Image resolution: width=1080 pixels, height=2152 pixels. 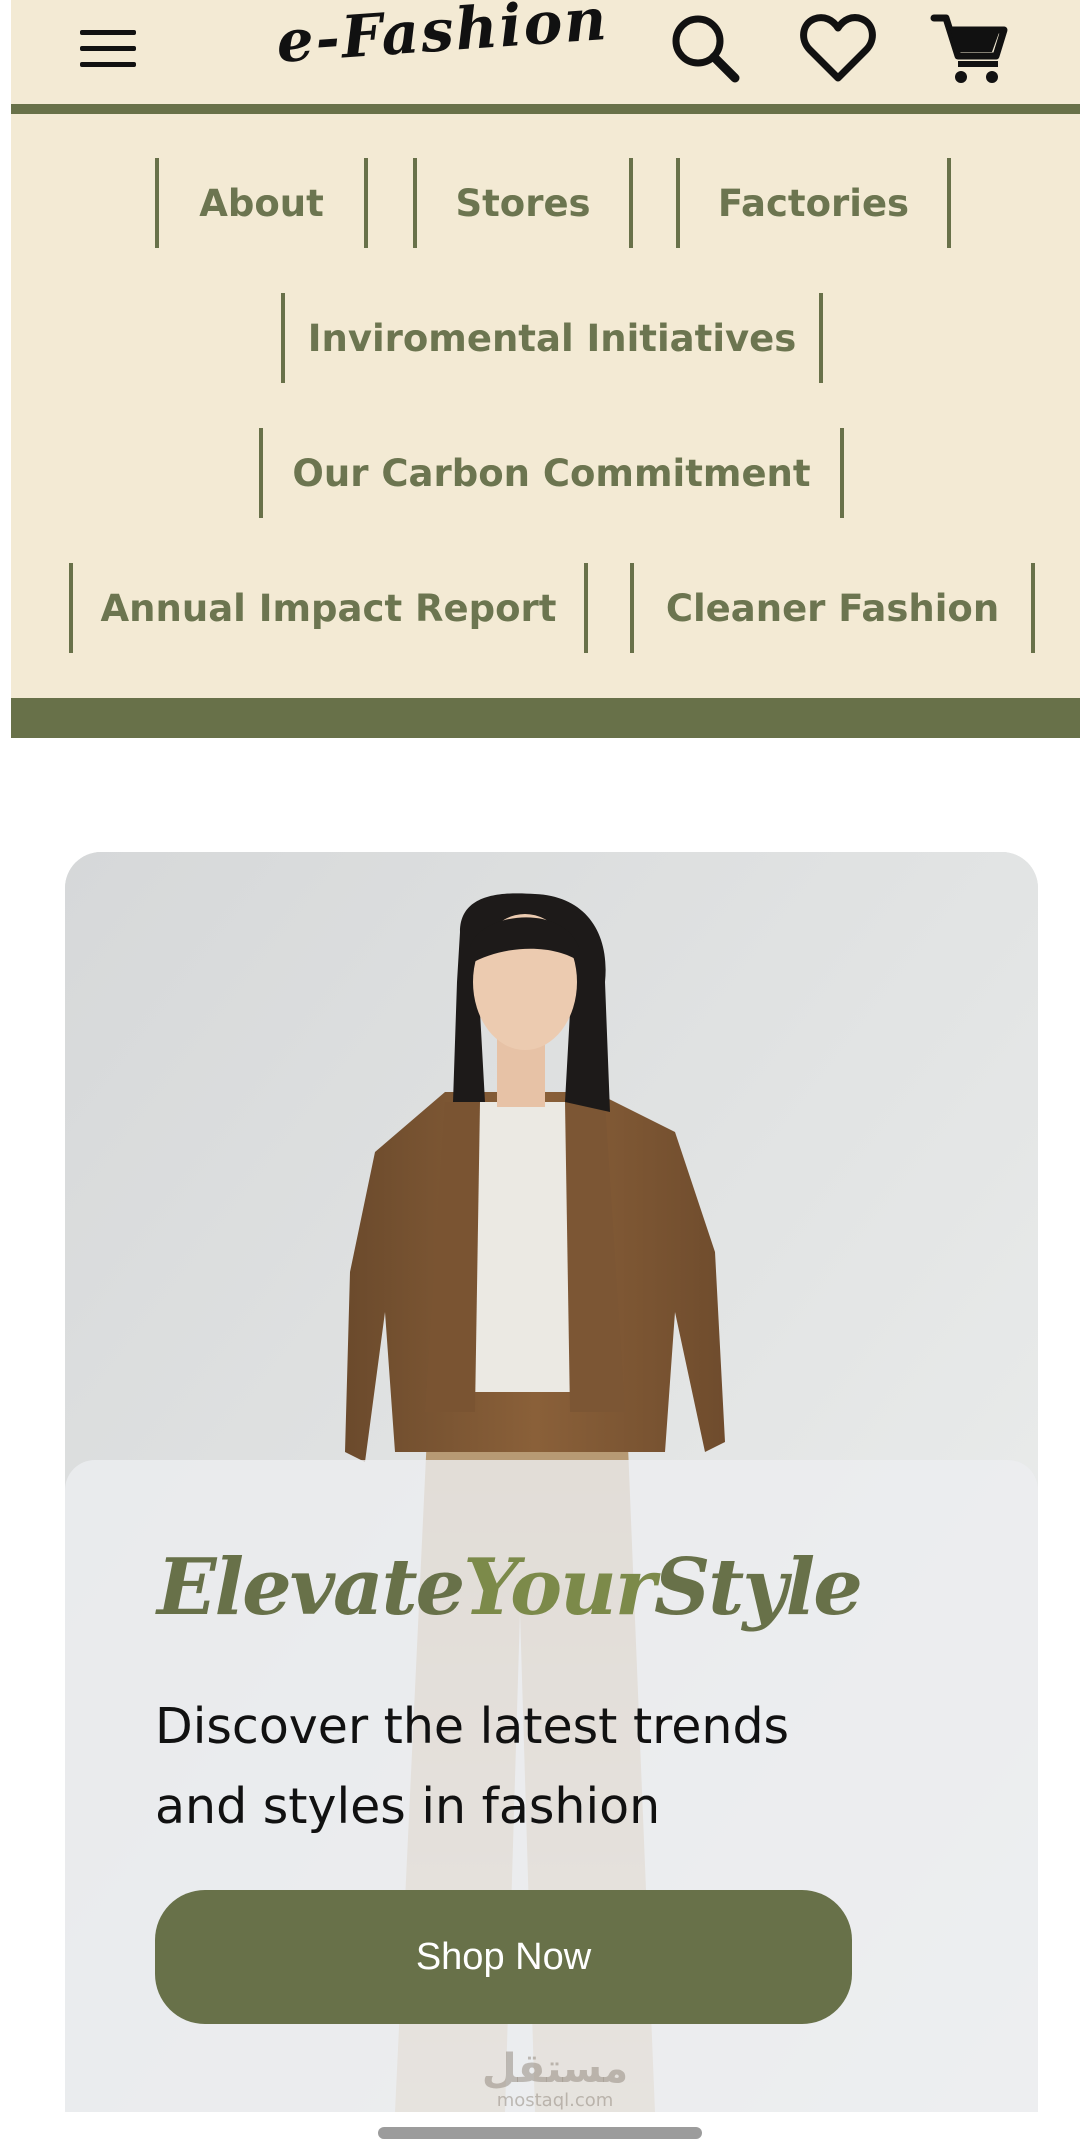 I want to click on hamburger-menu-icon, so click(x=109, y=49).